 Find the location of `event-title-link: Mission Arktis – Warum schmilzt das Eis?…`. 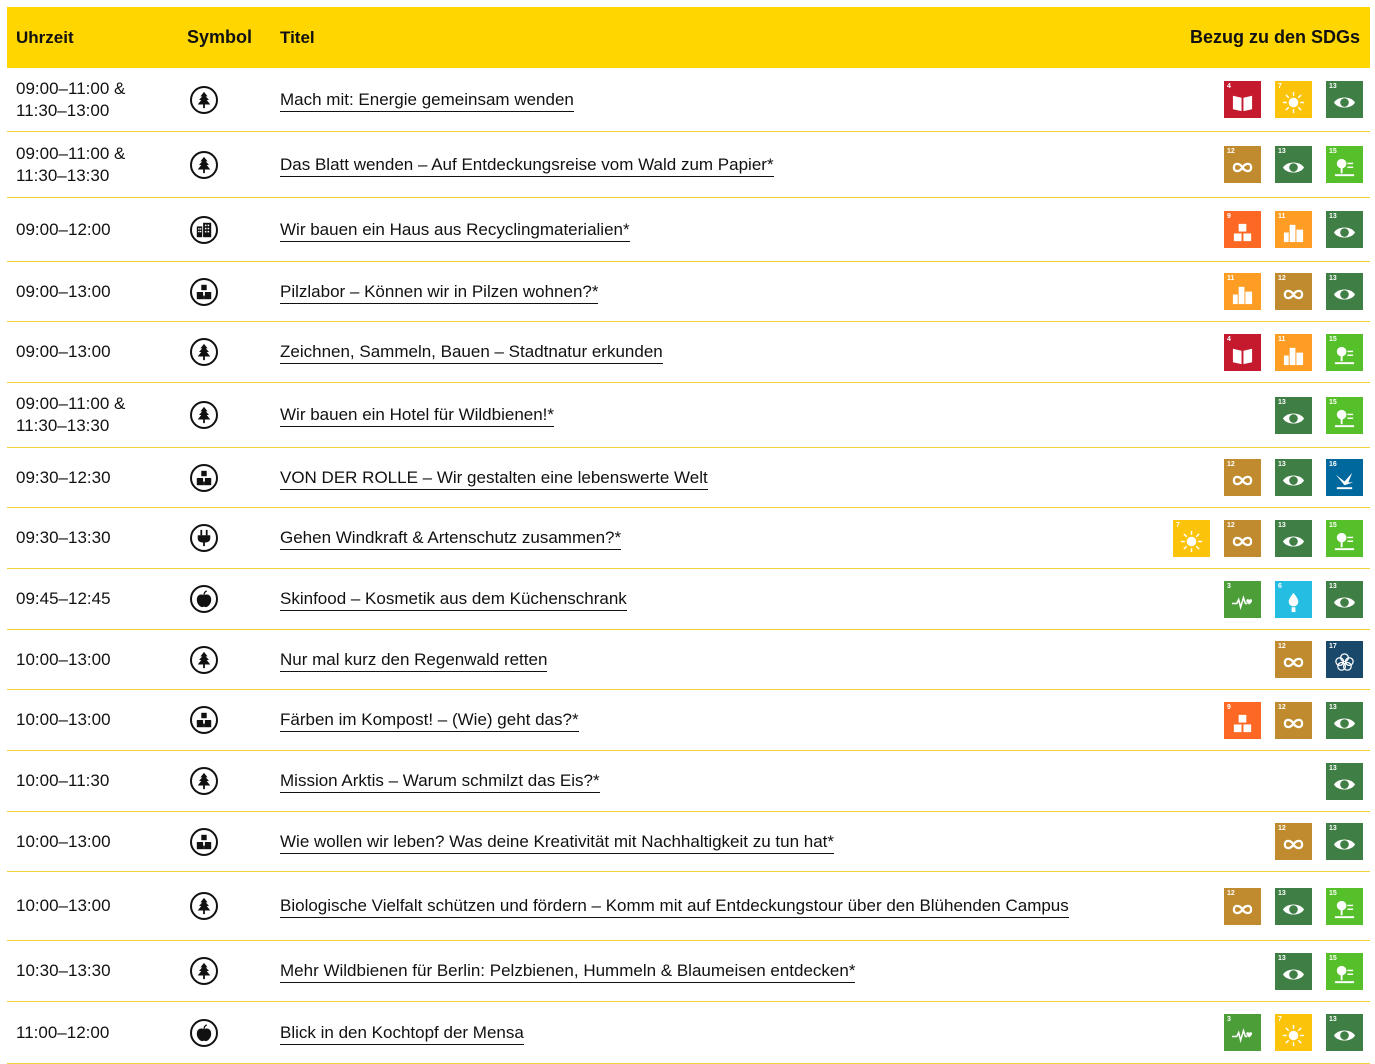

event-title-link: Mission Arktis – Warum schmilzt das Eis?… is located at coordinates (440, 782).